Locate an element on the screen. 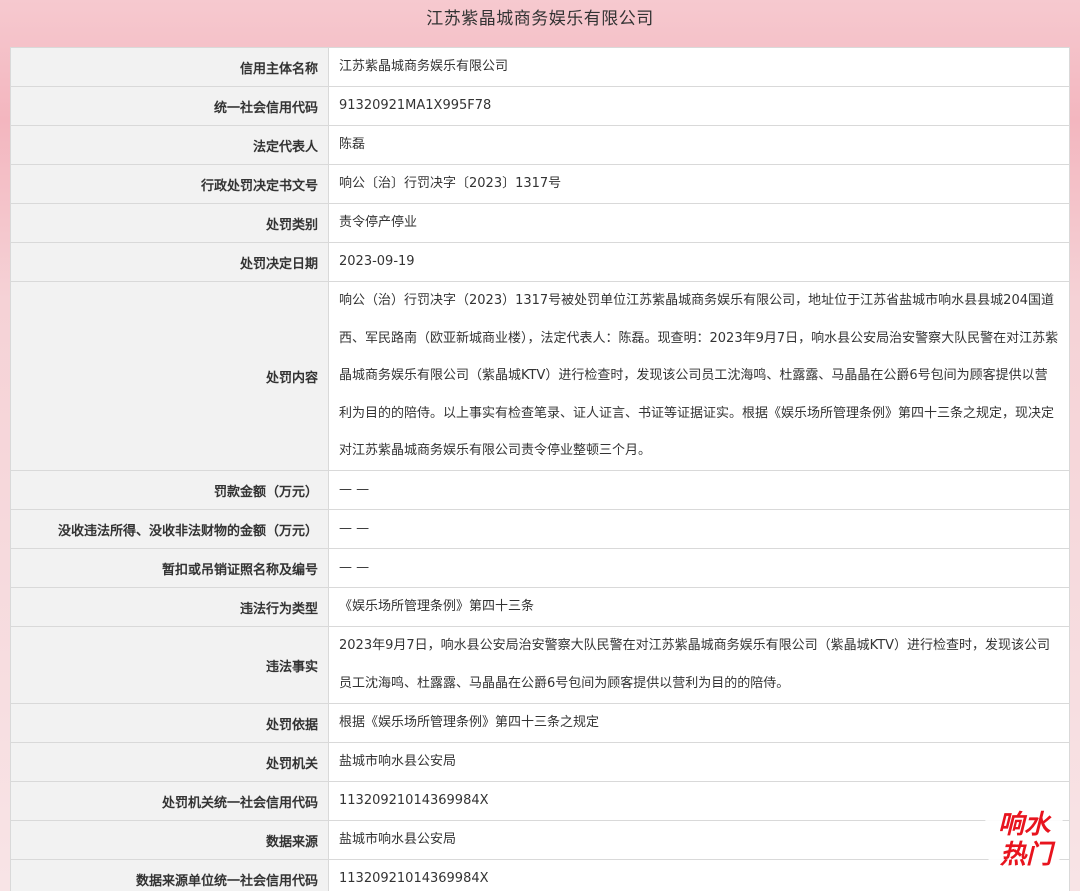 Image resolution: width=1080 pixels, height=891 pixels. row-value: 2023-09-19 is located at coordinates (699, 262).